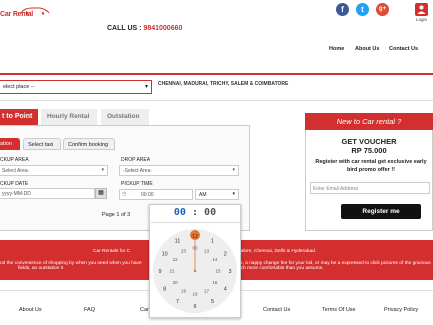  Describe the element at coordinates (14, 160) in the screenshot. I see `pickup-area-label: CKUP AREA` at that location.